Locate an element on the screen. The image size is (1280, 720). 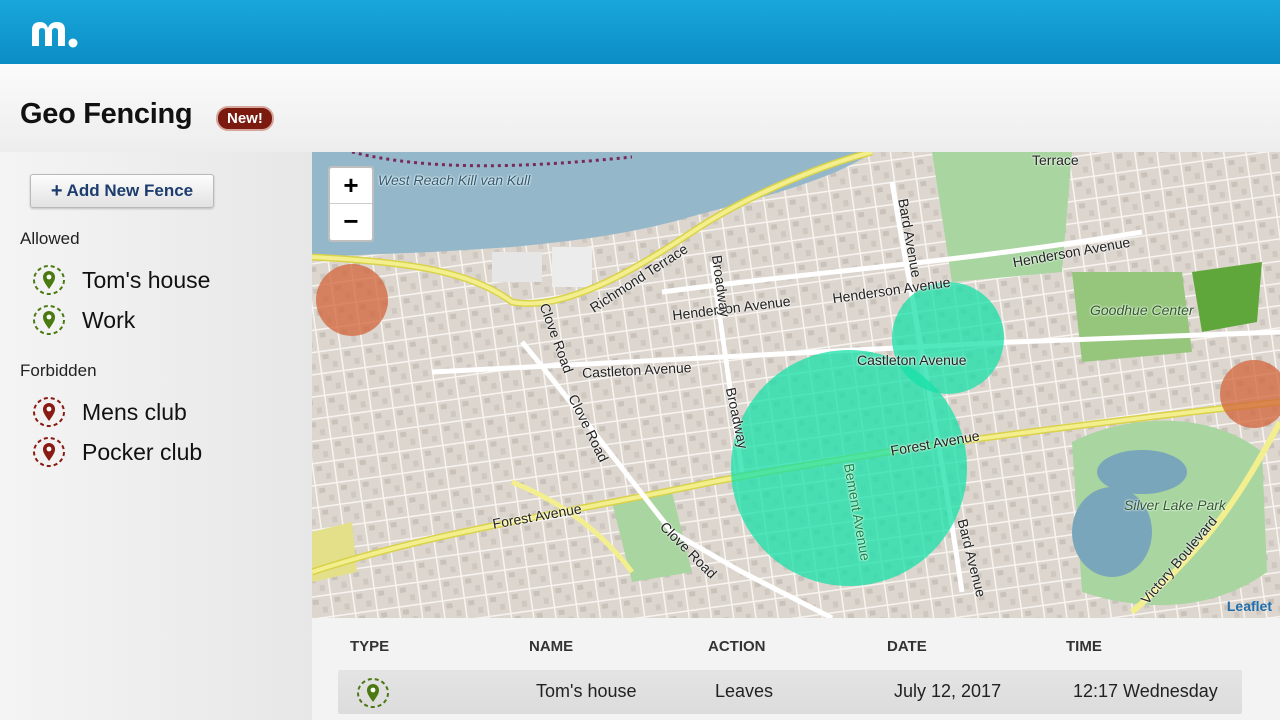
map-label: Castleton Avenue is located at coordinates (912, 360).